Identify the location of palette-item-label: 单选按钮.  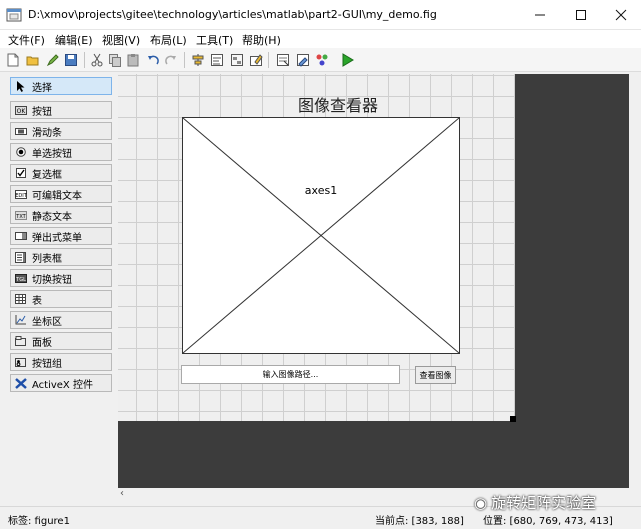
(52, 154).